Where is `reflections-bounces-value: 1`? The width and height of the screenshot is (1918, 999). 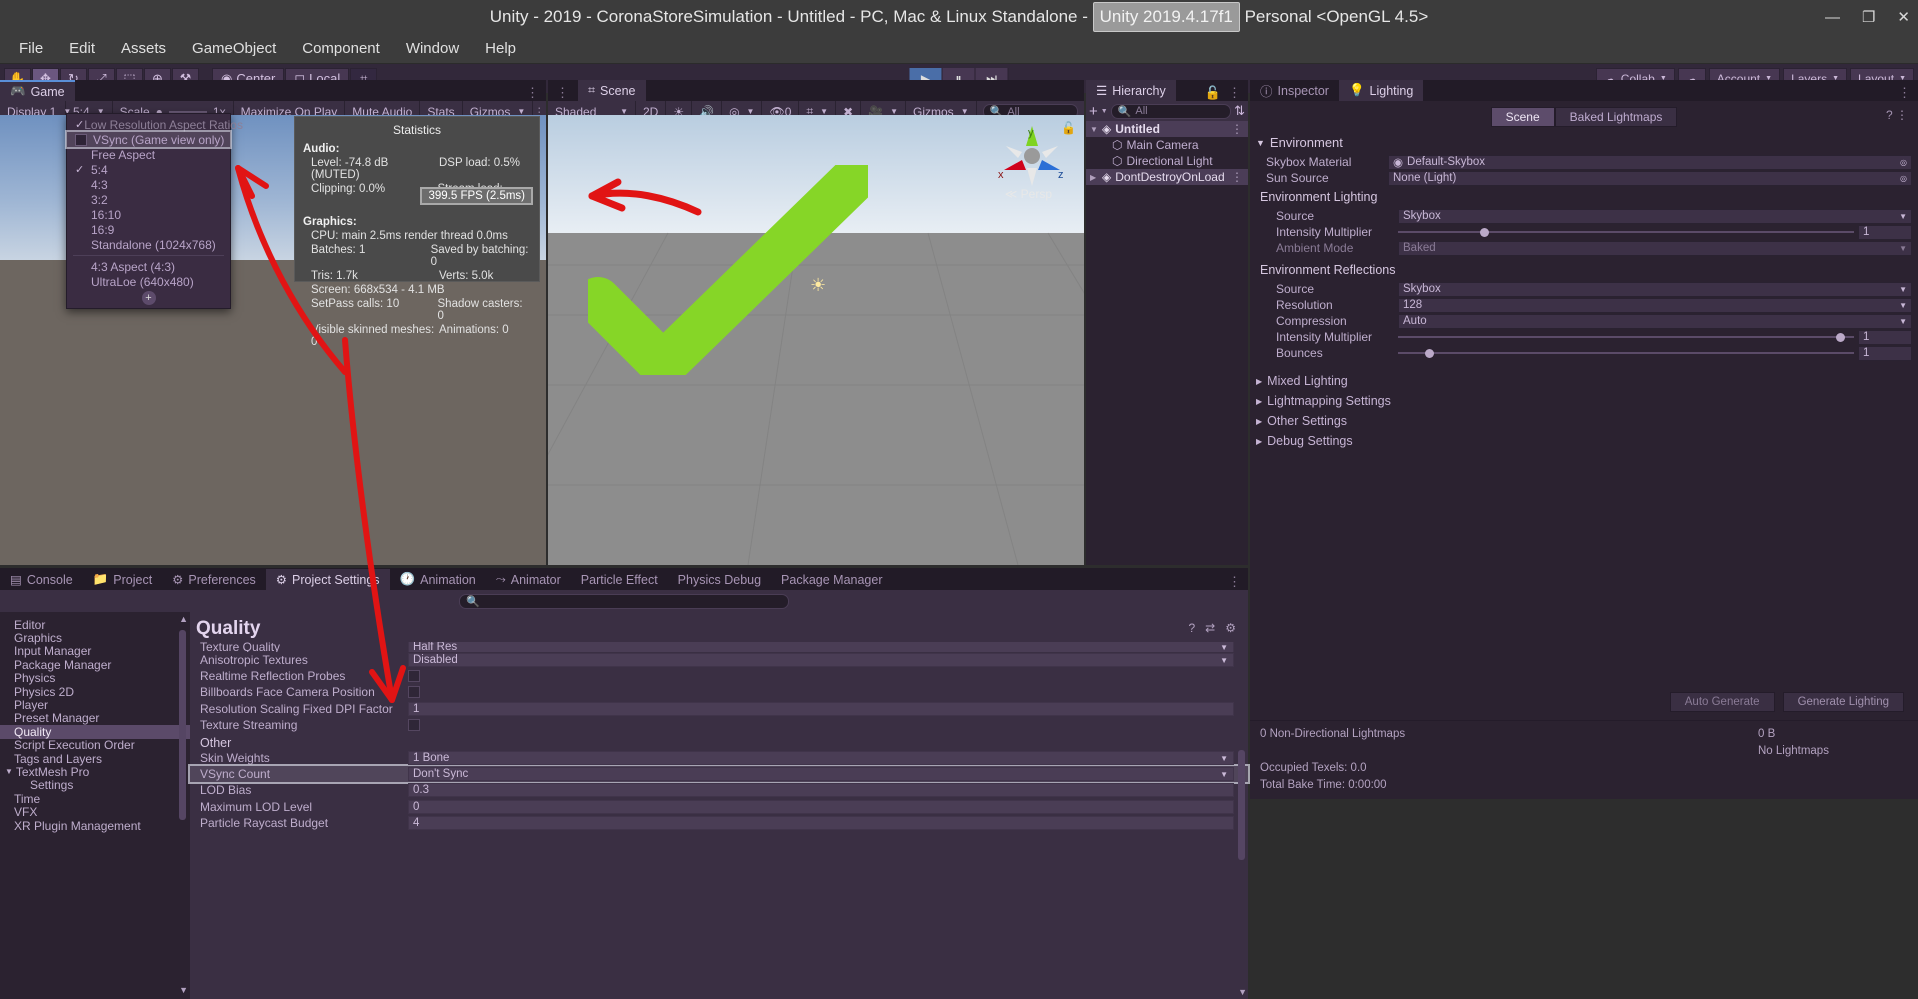 reflections-bounces-value: 1 is located at coordinates (1885, 353).